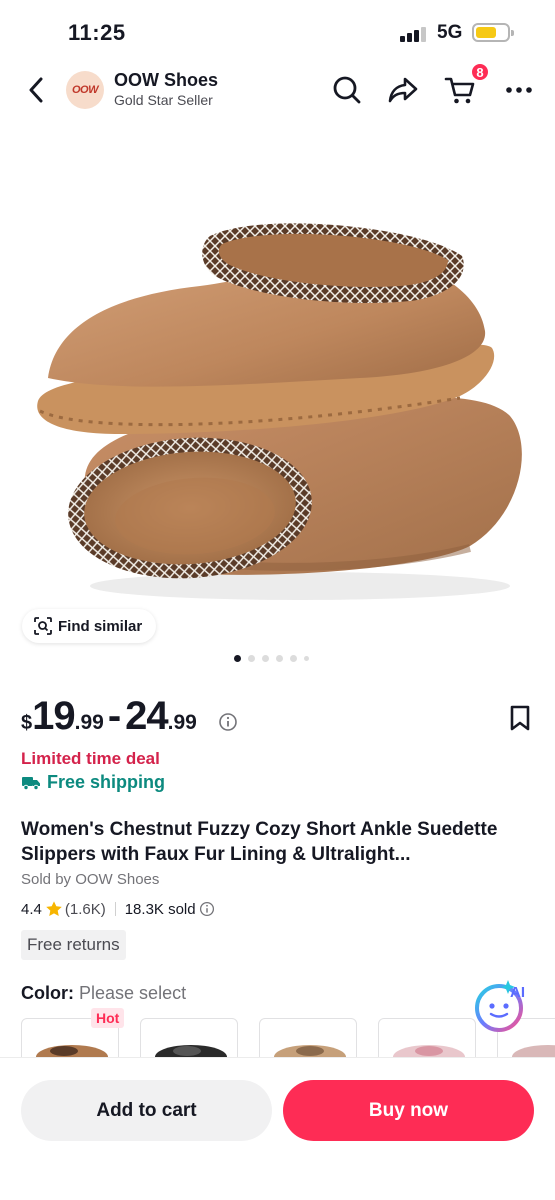  I want to click on network-label: 5G, so click(450, 32).